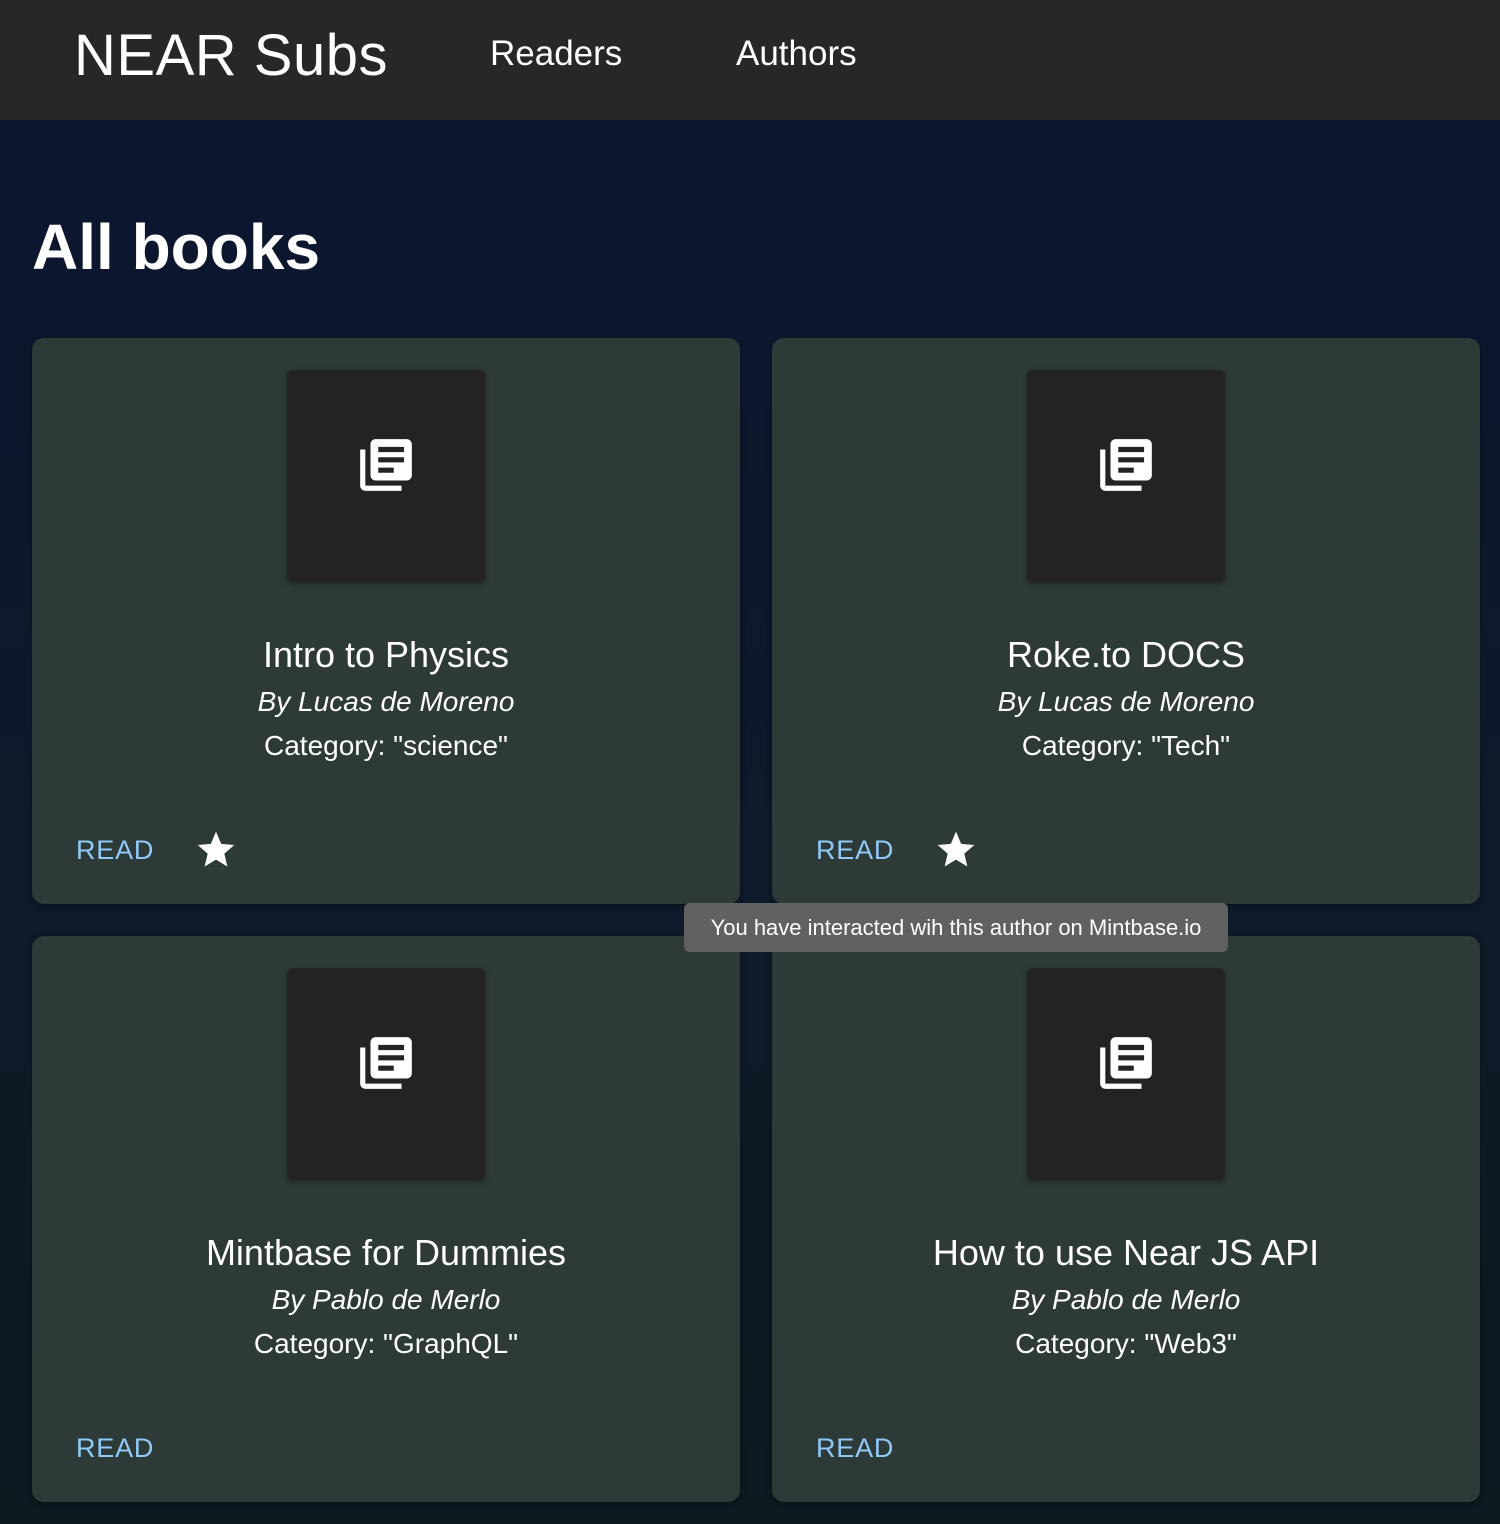 This screenshot has width=1500, height=1524. I want to click on brand-title: NEAR Subs, so click(231, 55).